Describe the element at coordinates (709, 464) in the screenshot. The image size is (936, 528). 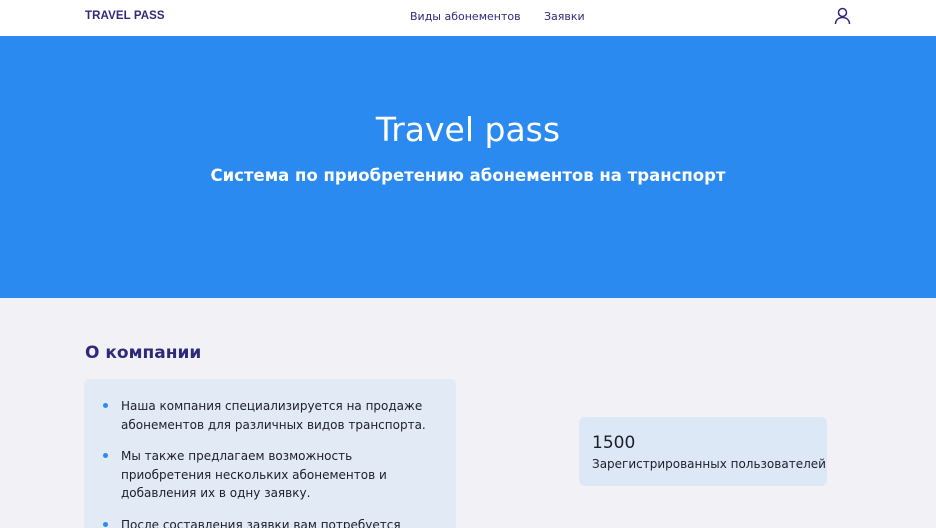
I see `stat-label: Зарегистрированных пользователей` at that location.